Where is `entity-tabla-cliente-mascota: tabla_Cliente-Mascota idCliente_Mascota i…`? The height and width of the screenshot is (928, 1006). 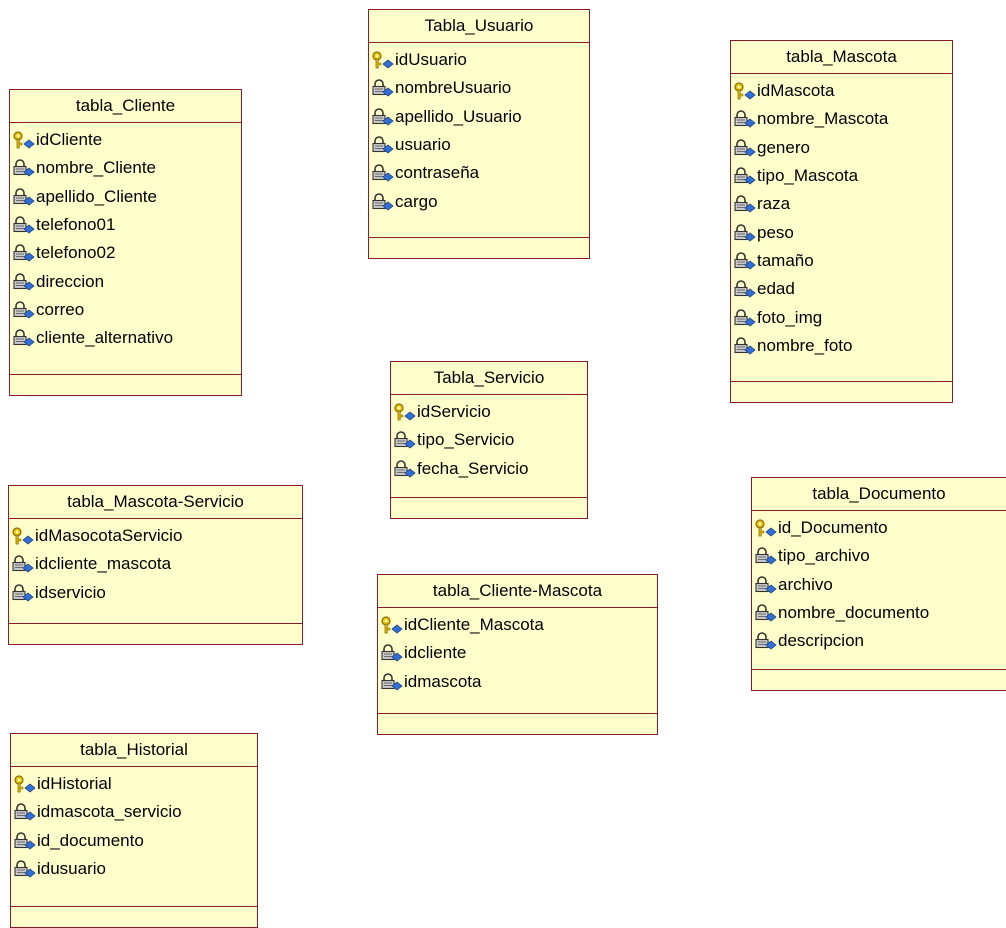
entity-tabla-cliente-mascota: tabla_Cliente-Mascota idCliente_Mascota i… is located at coordinates (517, 654).